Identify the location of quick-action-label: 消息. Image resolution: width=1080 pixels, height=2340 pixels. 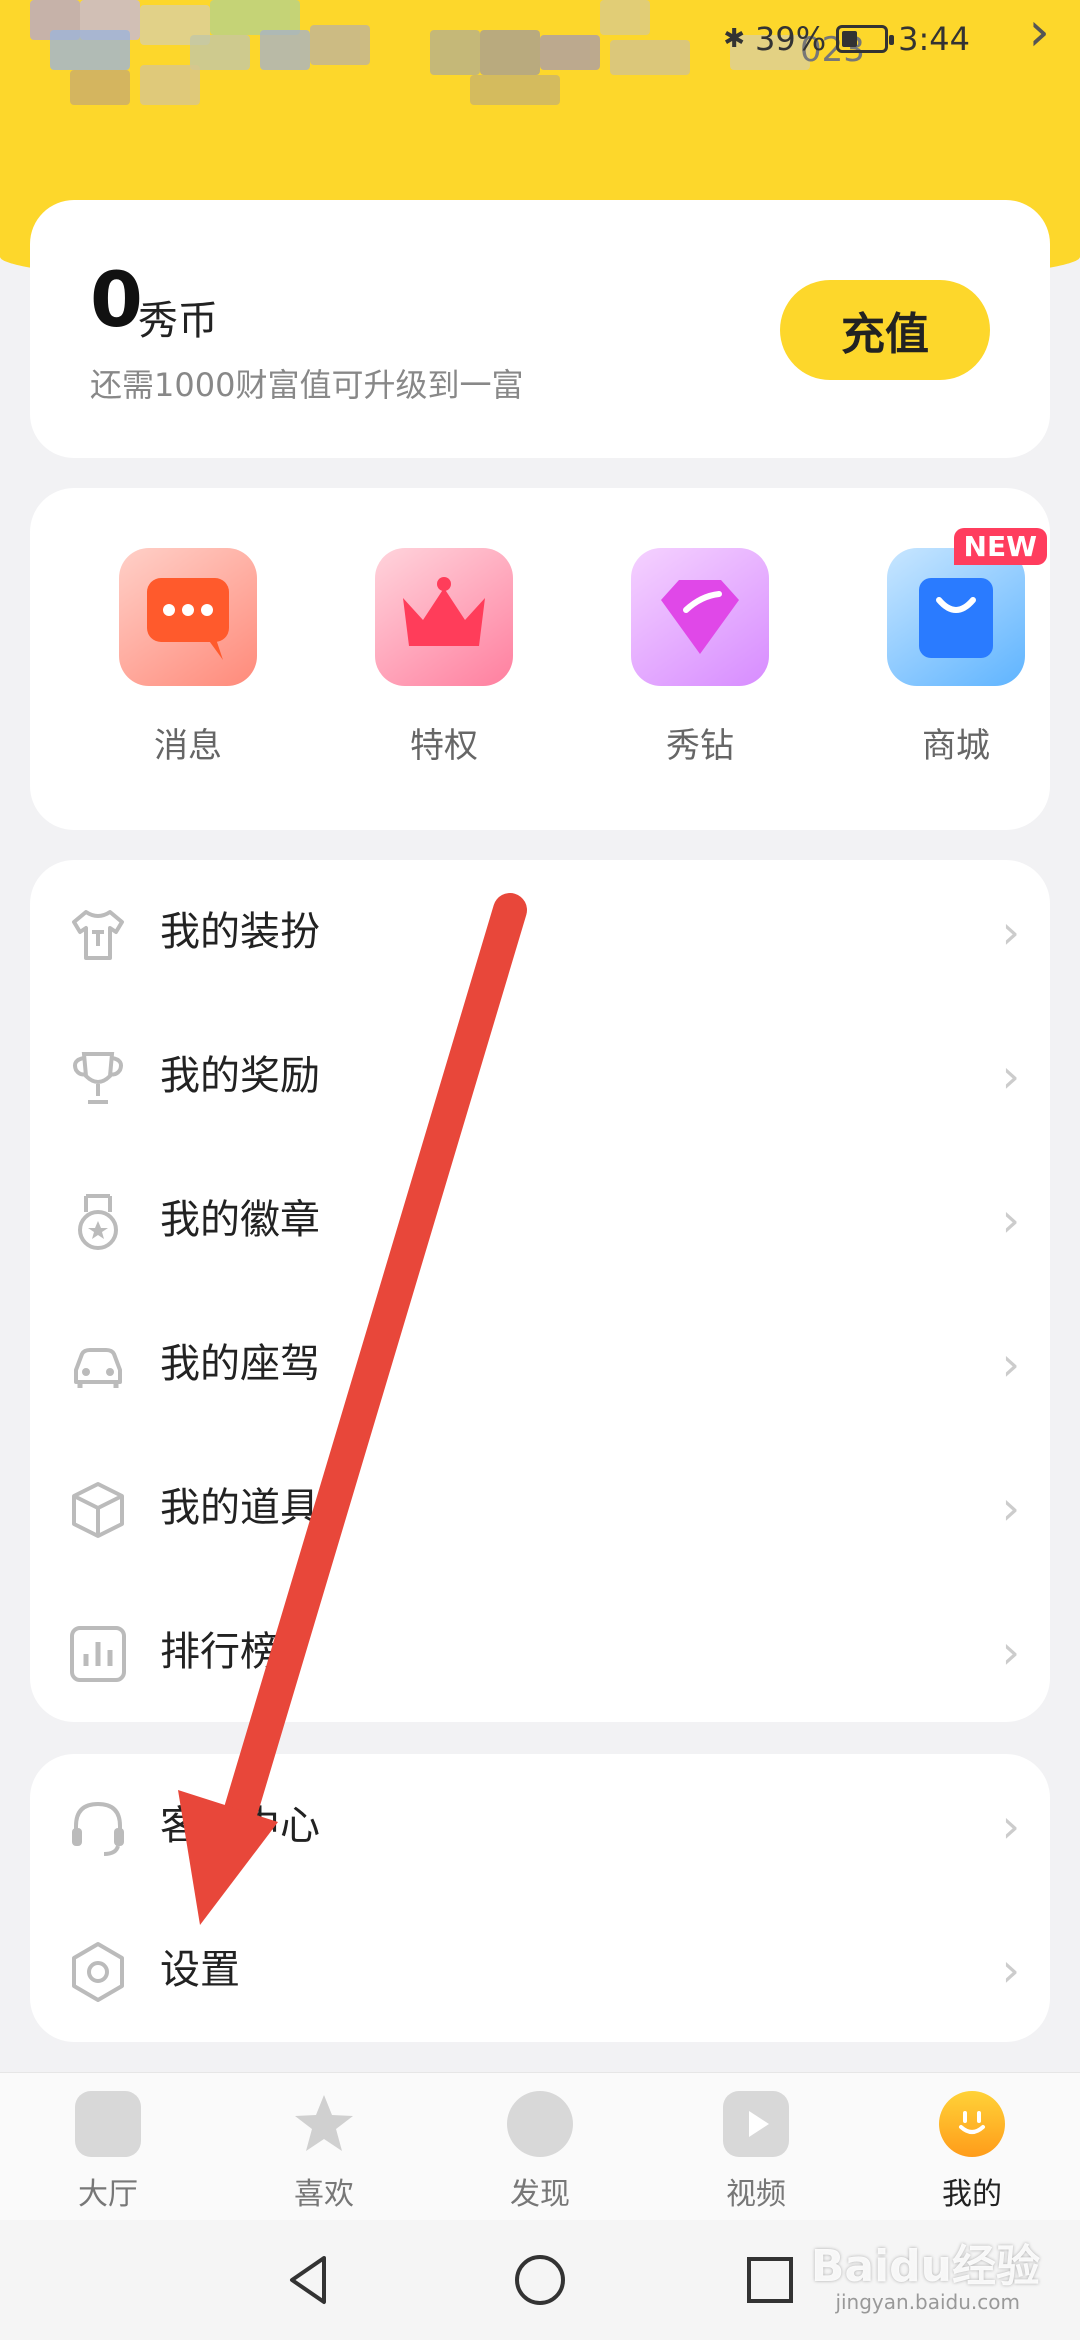
(188, 746).